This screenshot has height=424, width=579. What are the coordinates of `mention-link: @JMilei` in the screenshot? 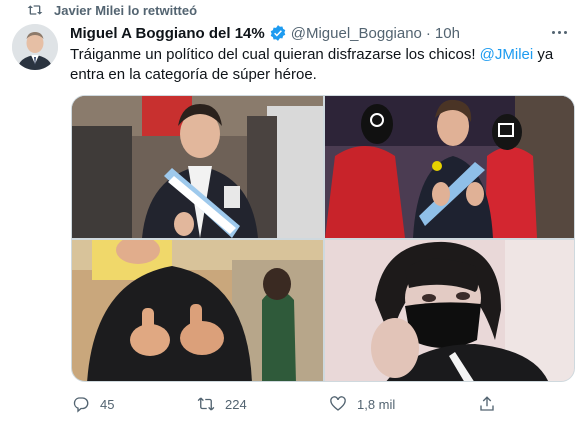 It's located at (507, 54).